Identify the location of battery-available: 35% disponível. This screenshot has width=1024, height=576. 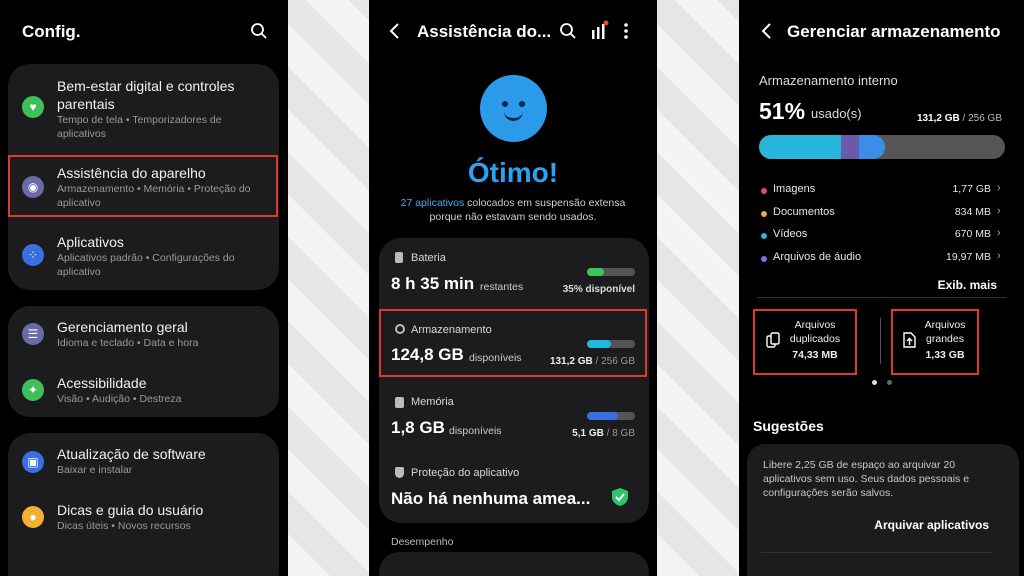
(598, 289).